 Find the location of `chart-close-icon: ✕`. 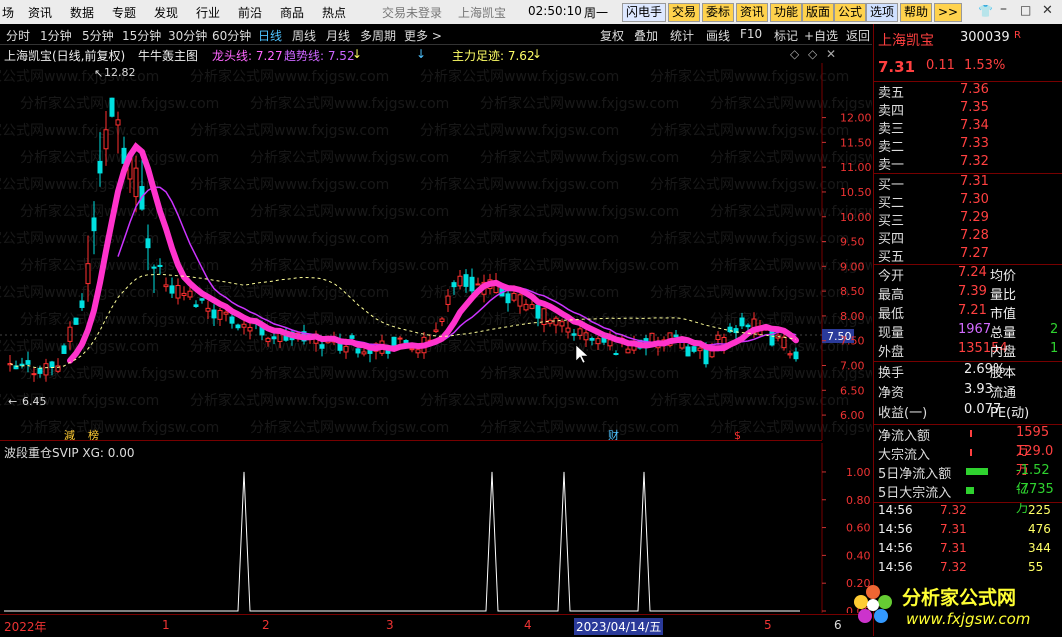

chart-close-icon: ✕ is located at coordinates (831, 54).